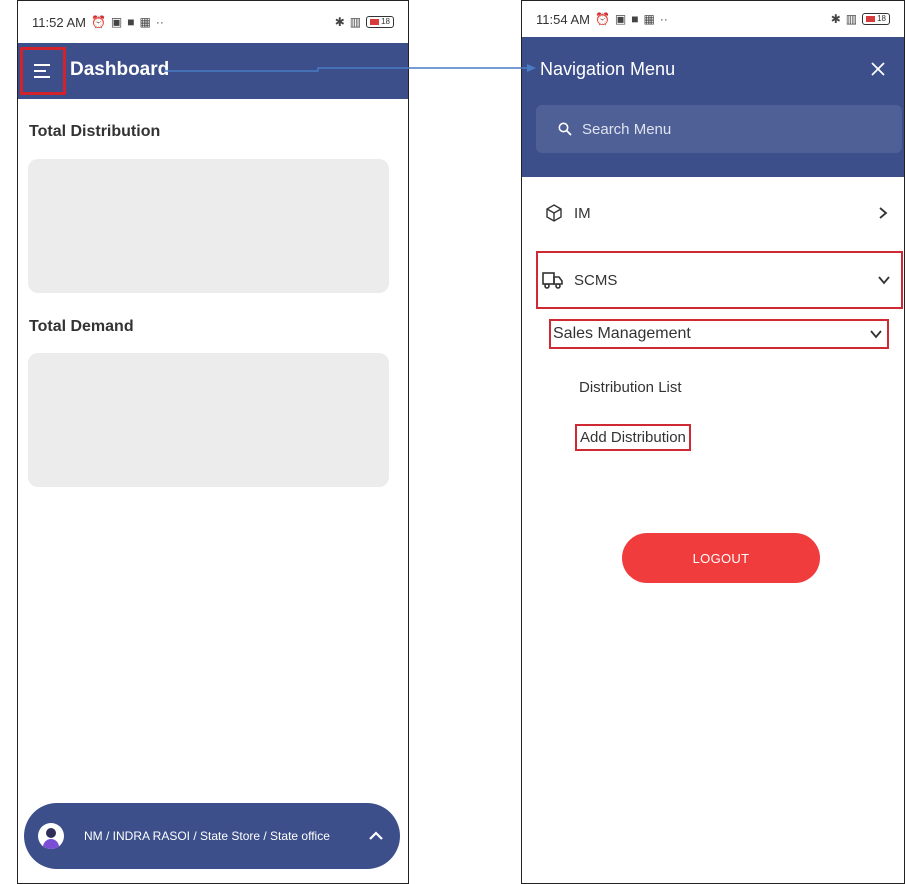 Image resolution: width=905 pixels, height=884 pixels. Describe the element at coordinates (719, 334) in the screenshot. I see `submenu-sales-management: Sales Management` at that location.